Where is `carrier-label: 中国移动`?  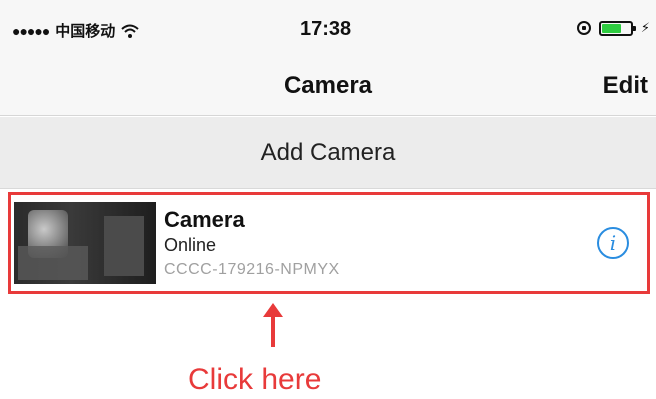 carrier-label: 中国移动 is located at coordinates (85, 31).